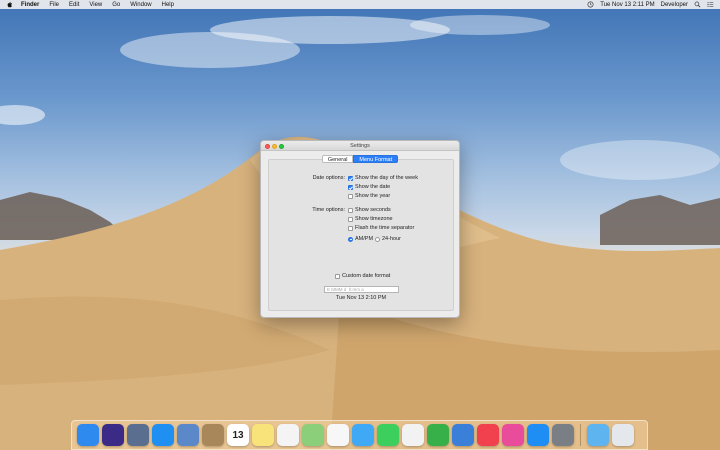 The height and width of the screenshot is (450, 720). I want to click on 24-hour-radio: 24-hour, so click(388, 239).